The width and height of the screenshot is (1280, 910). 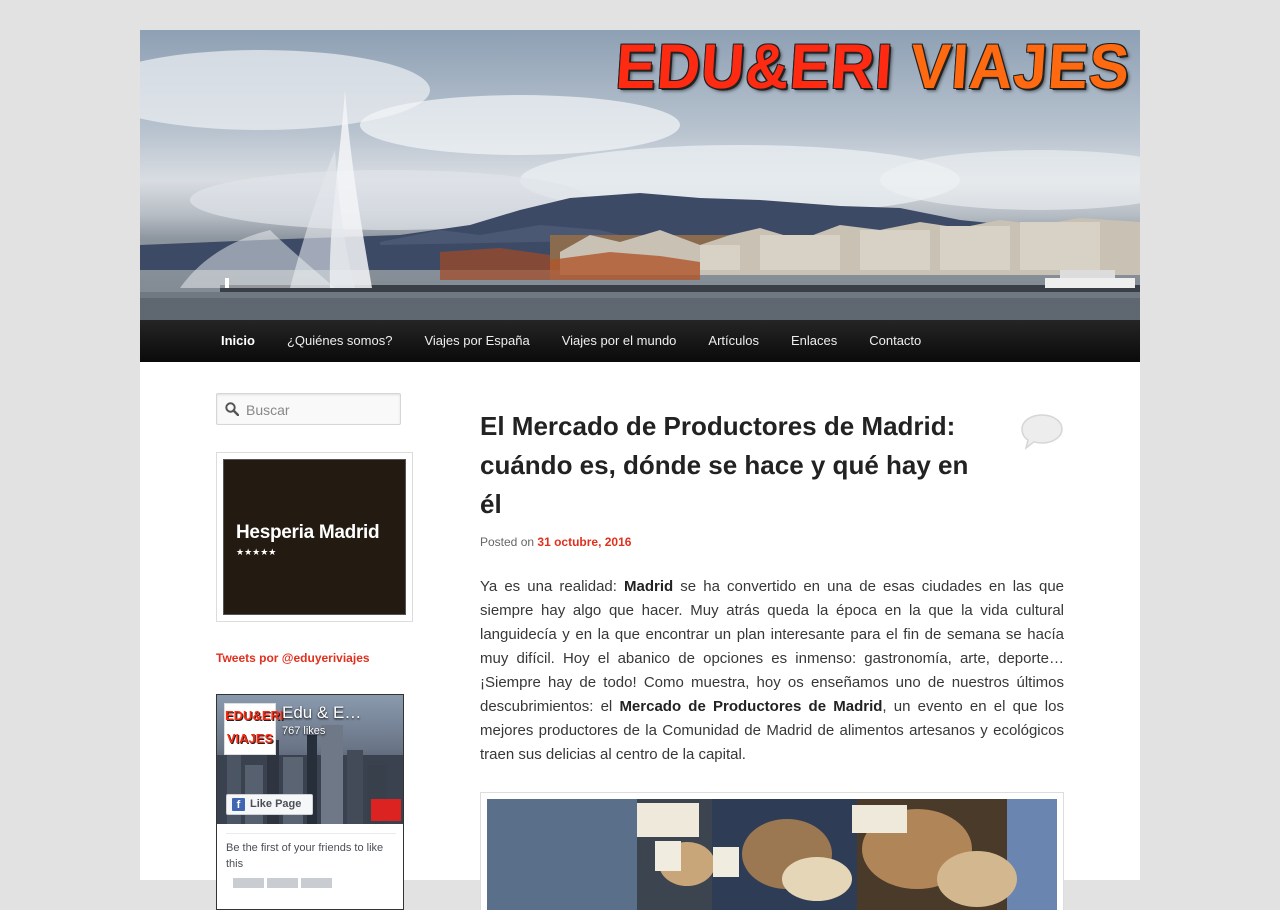 I want to click on facebook-likes-count: 767 likes, so click(x=304, y=731).